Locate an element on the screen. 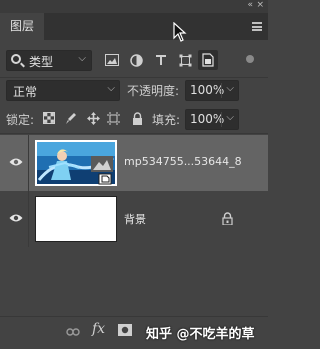 The height and width of the screenshot is (349, 320). tab-layers: 图层 is located at coordinates (22, 26).